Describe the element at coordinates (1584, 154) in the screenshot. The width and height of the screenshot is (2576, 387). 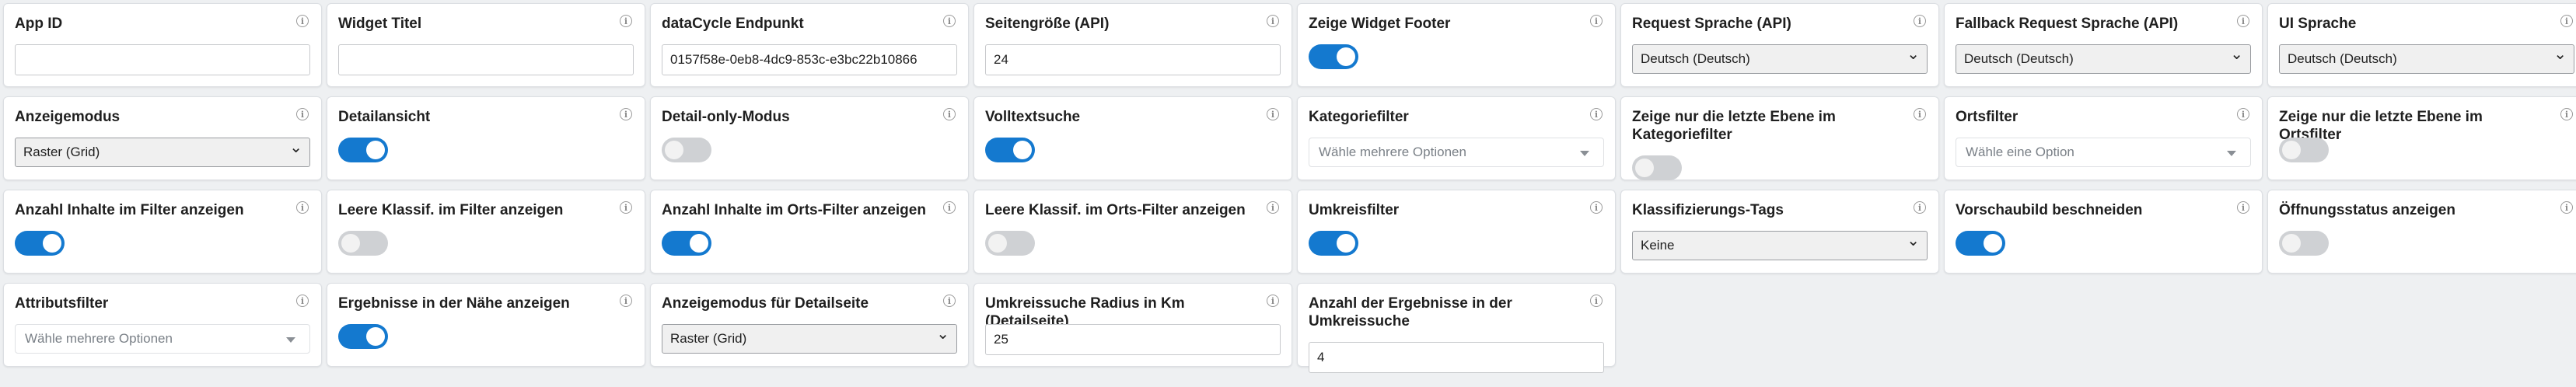
I see `caret-down-icon` at that location.